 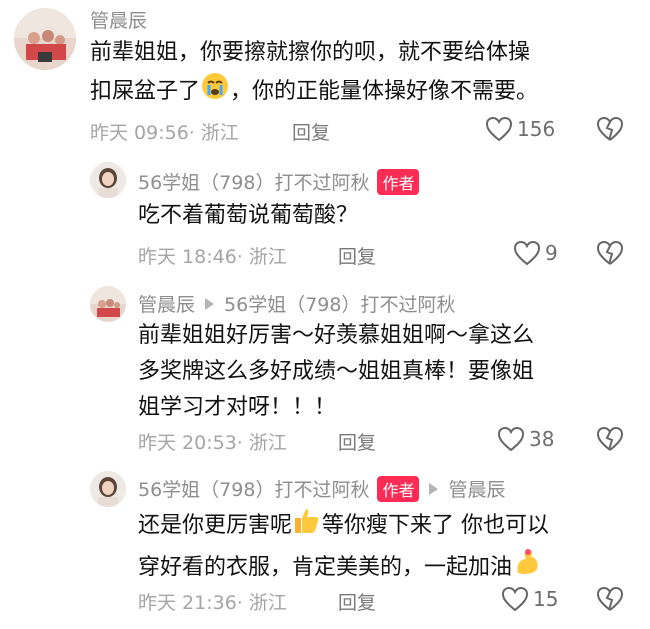 I want to click on comment-text-line: 前辈姐姐好厉害～好羡慕姐姐啊～拿这么, so click(x=336, y=335).